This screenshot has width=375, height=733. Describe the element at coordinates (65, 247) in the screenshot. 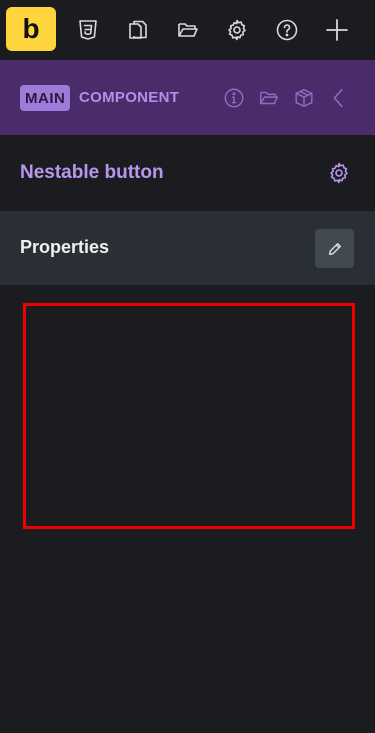

I see `properties-label: Properties` at that location.